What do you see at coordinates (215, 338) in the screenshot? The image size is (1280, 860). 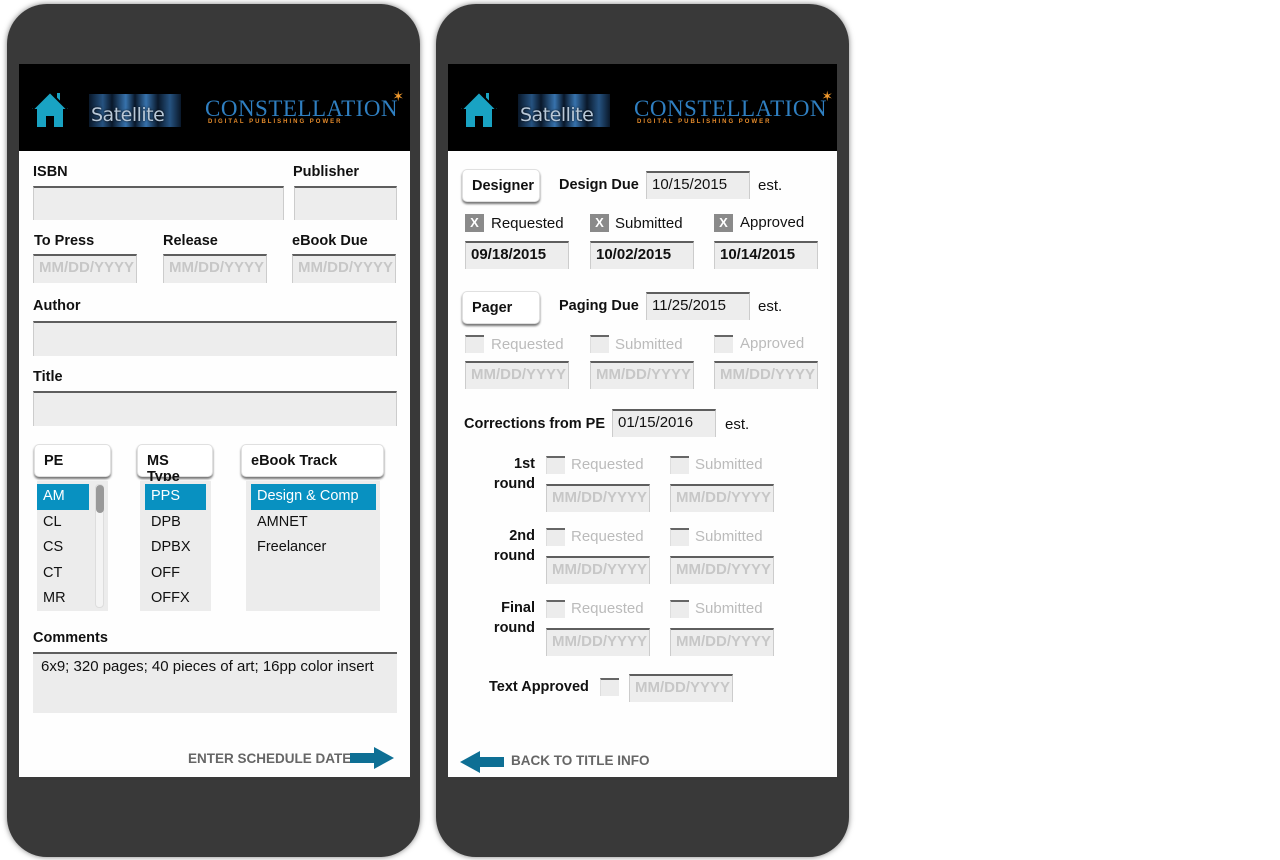 I see `author-input` at bounding box center [215, 338].